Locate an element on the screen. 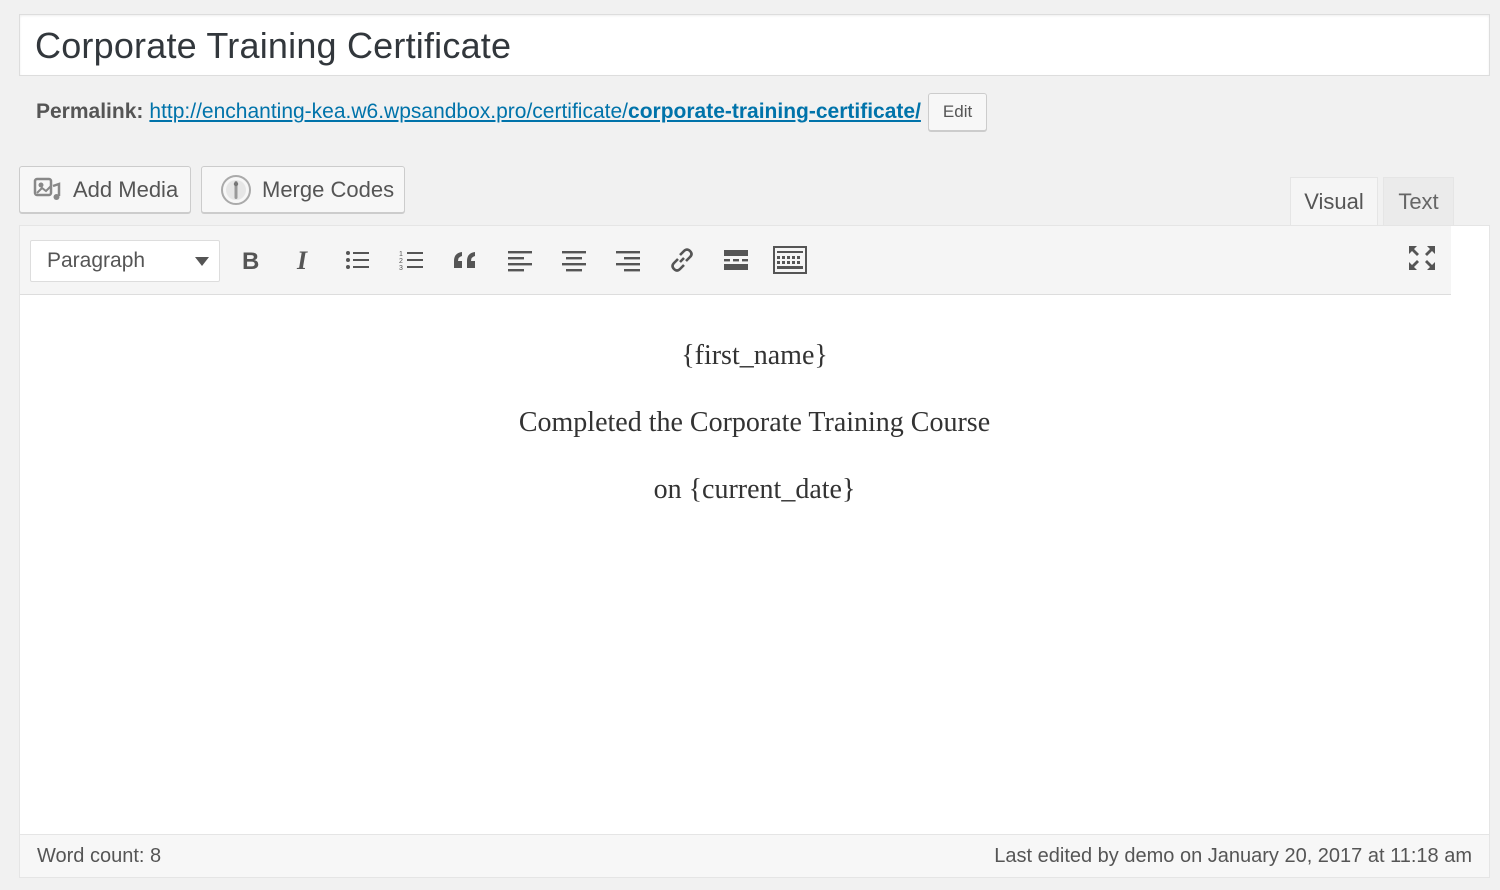 This screenshot has width=1500, height=890. fullscreen-button is located at coordinates (1422, 258).